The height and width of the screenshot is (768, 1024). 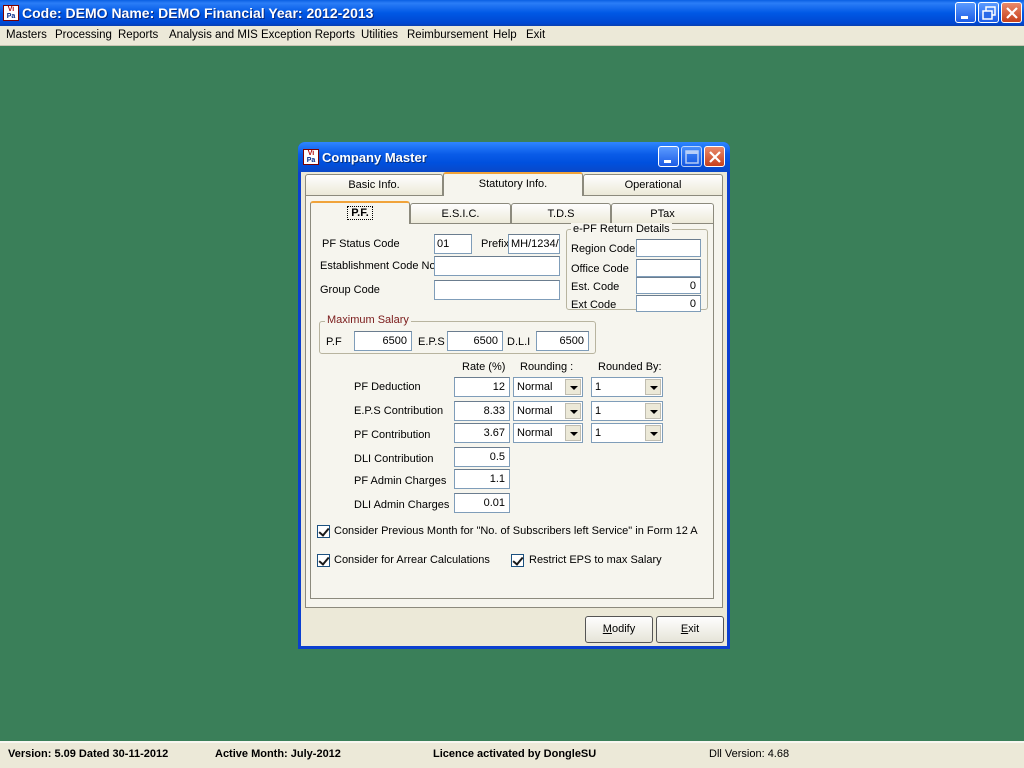 What do you see at coordinates (402, 505) in the screenshot?
I see `rate-row-label: DLI Admin Charges` at bounding box center [402, 505].